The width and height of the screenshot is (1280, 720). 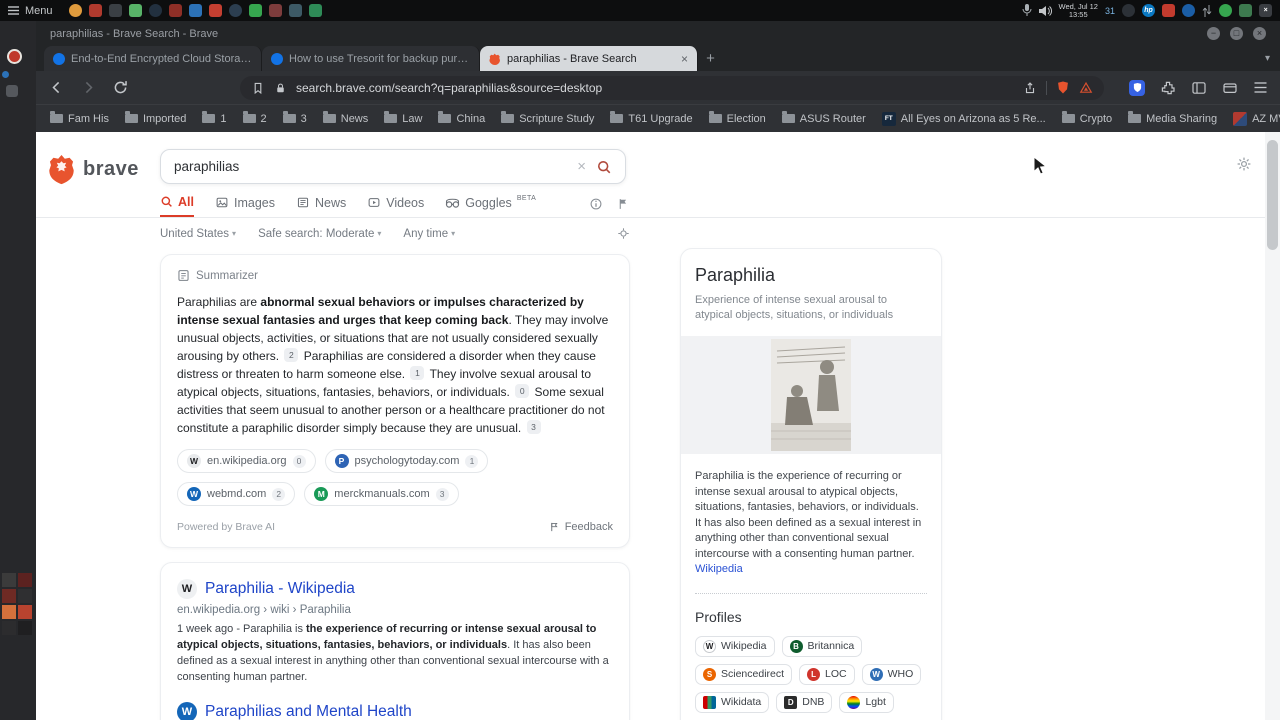 What do you see at coordinates (280, 88) in the screenshot?
I see `lock-icon` at bounding box center [280, 88].